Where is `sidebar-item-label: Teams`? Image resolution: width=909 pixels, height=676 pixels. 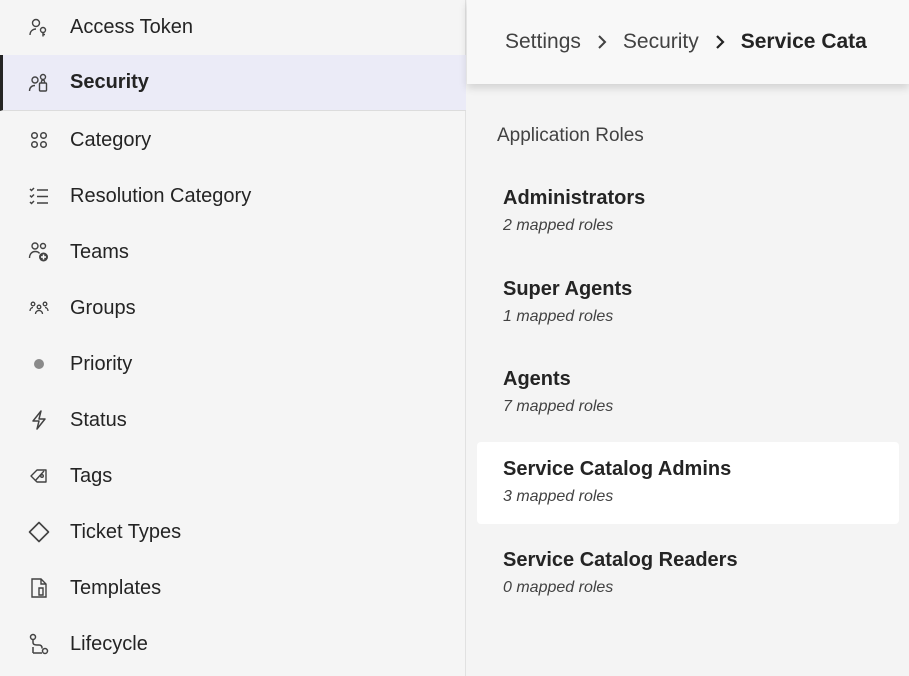
sidebar-item-label: Teams is located at coordinates (99, 251).